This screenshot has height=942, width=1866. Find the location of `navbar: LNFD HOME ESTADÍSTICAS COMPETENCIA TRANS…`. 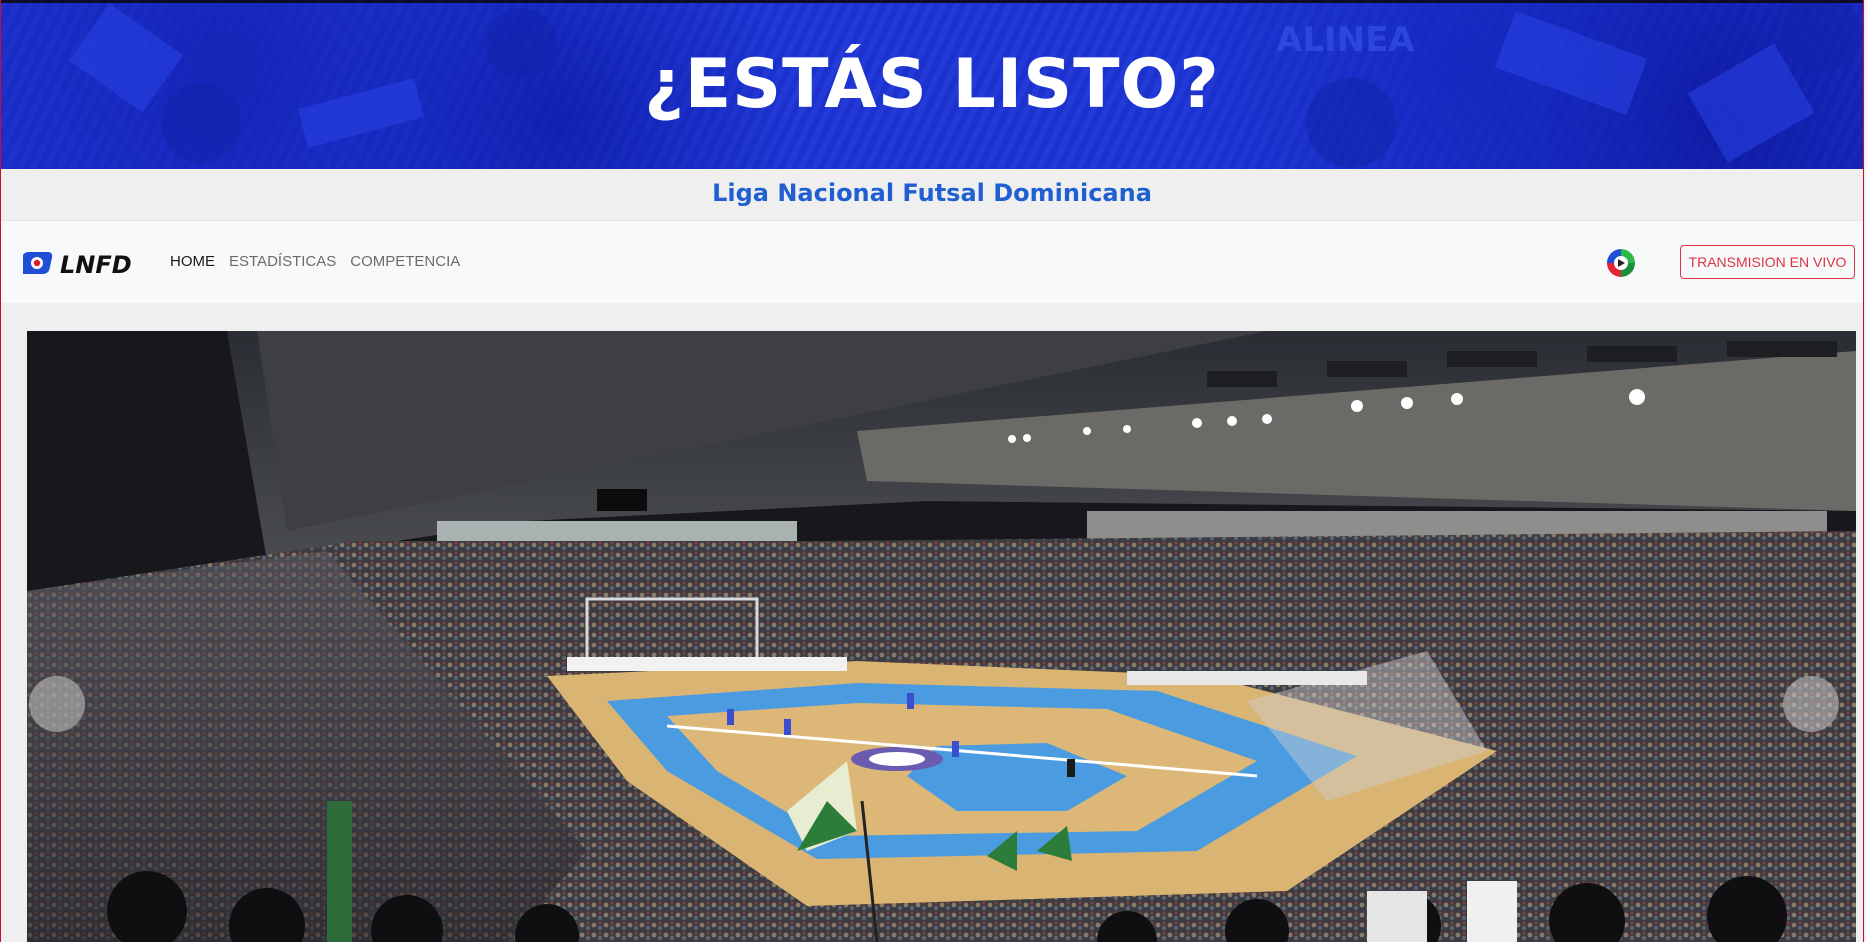

navbar: LNFD HOME ESTADÍSTICAS COMPETENCIA TRANS… is located at coordinates (932, 261).